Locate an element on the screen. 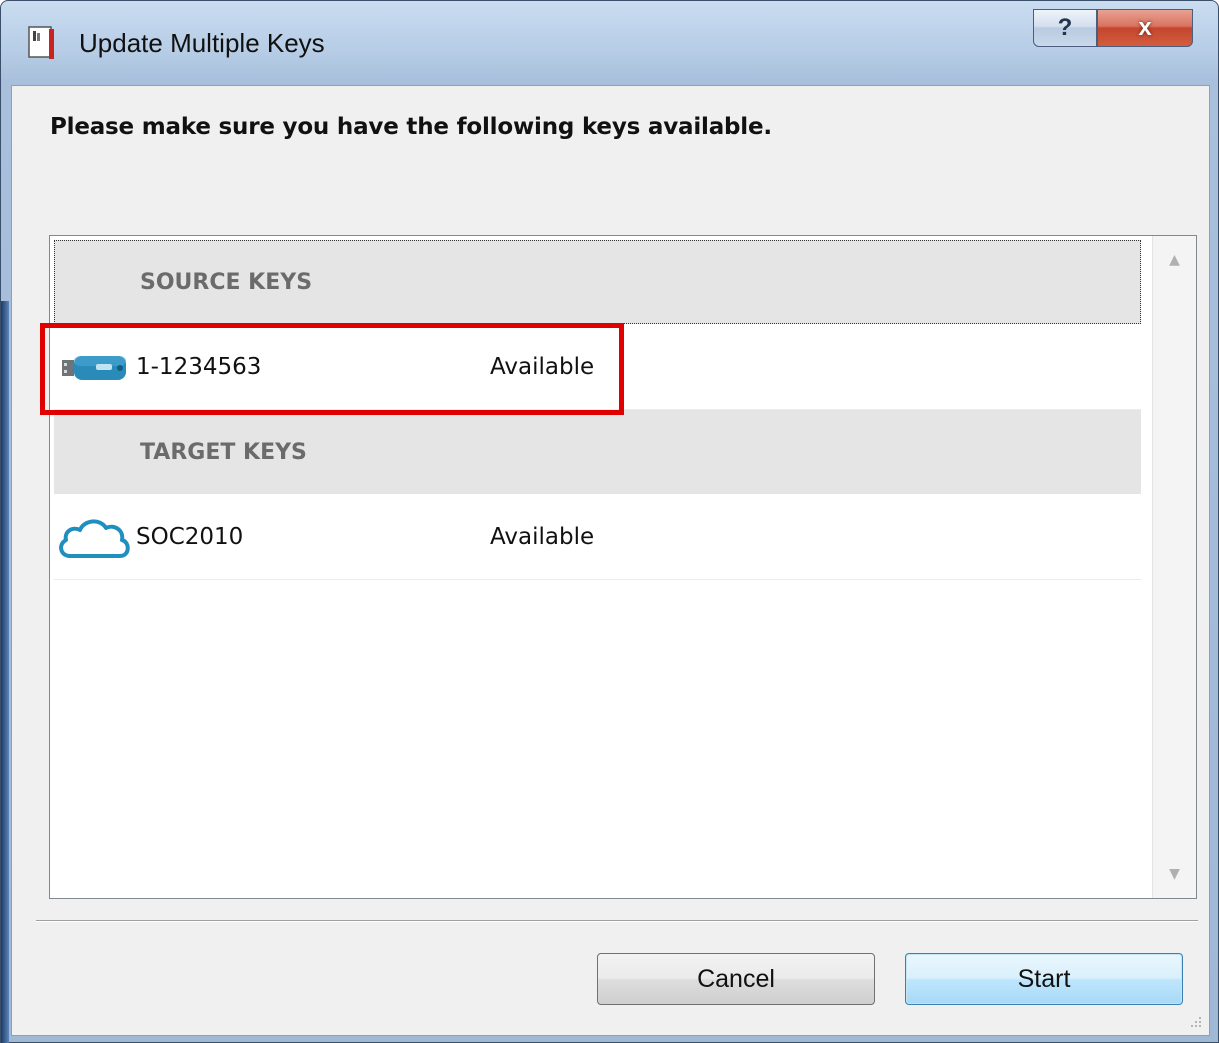 The height and width of the screenshot is (1043, 1219). scroll-down-arrow-icon: ▼ is located at coordinates (1174, 874).